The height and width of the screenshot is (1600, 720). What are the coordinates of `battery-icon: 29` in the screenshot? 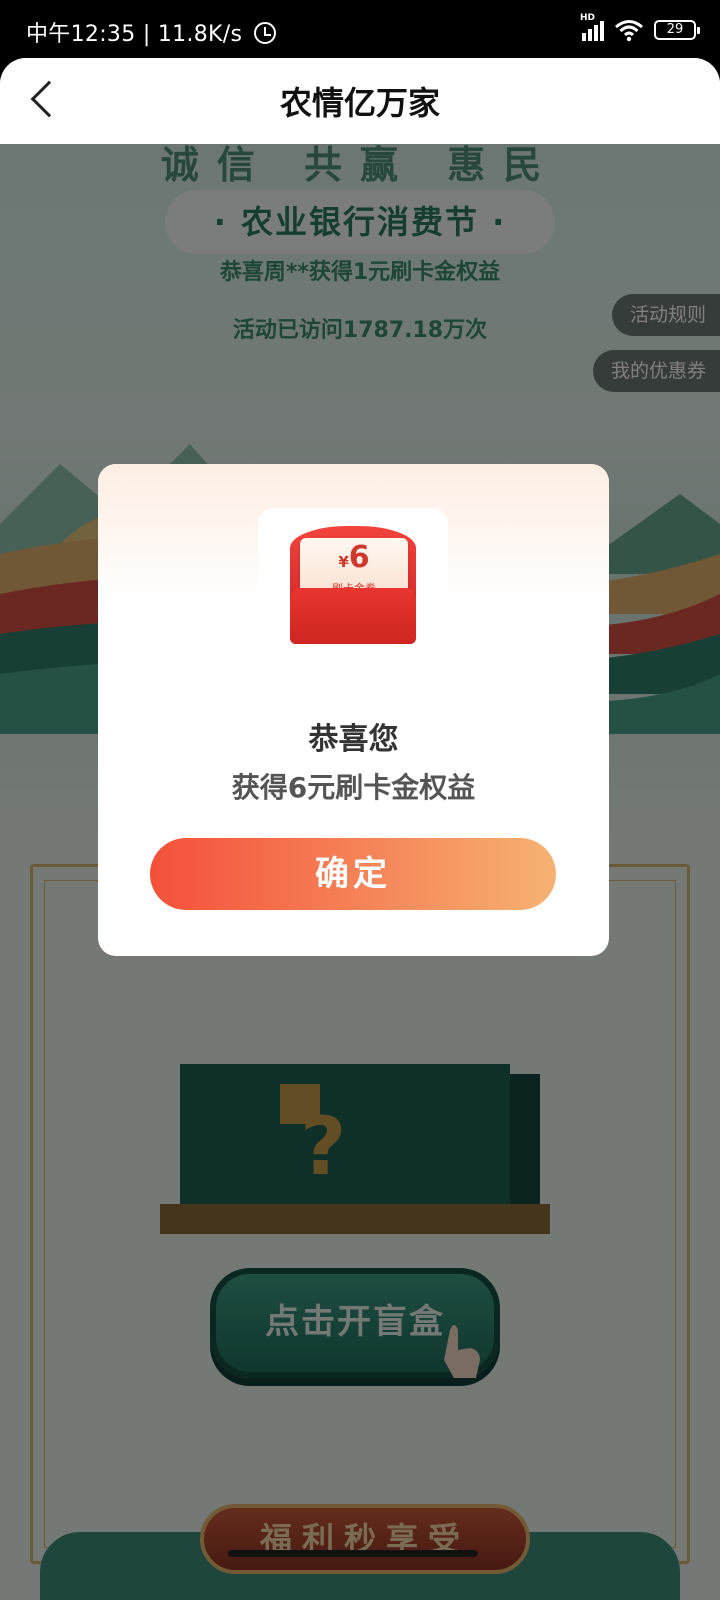 It's located at (677, 30).